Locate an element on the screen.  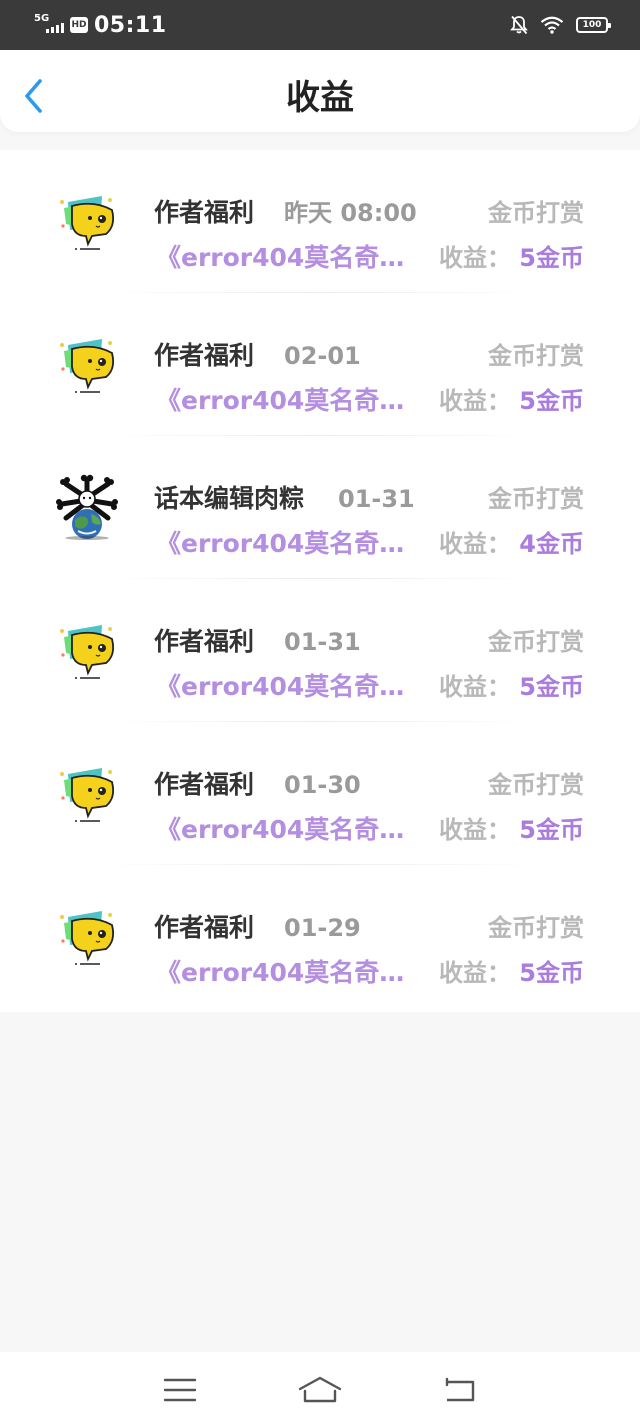
list-item: 作者福利 昨天 08:00 金币打赏 《error404莫名奇… 收益： 5金币 is located at coordinates (320, 221).